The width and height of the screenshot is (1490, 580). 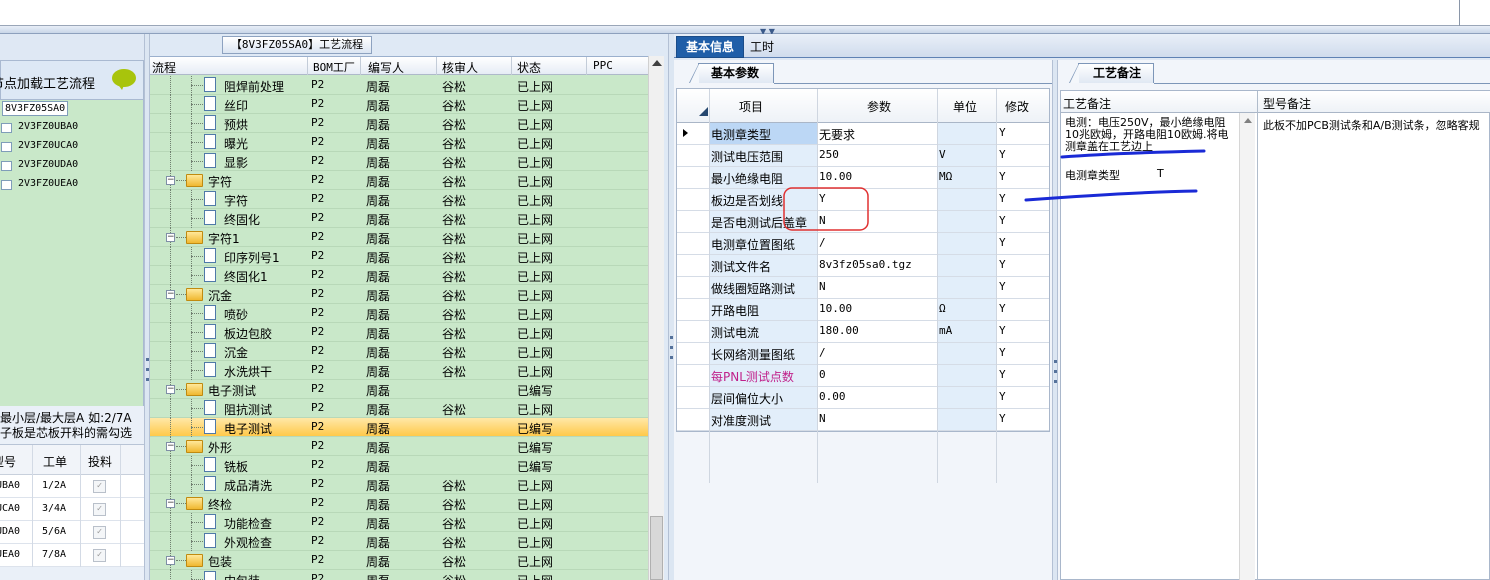 What do you see at coordinates (1376, 125) in the screenshot?
I see `model-memo-text: 此板不加PCB测试条和A/B测试条，忽略客规` at bounding box center [1376, 125].